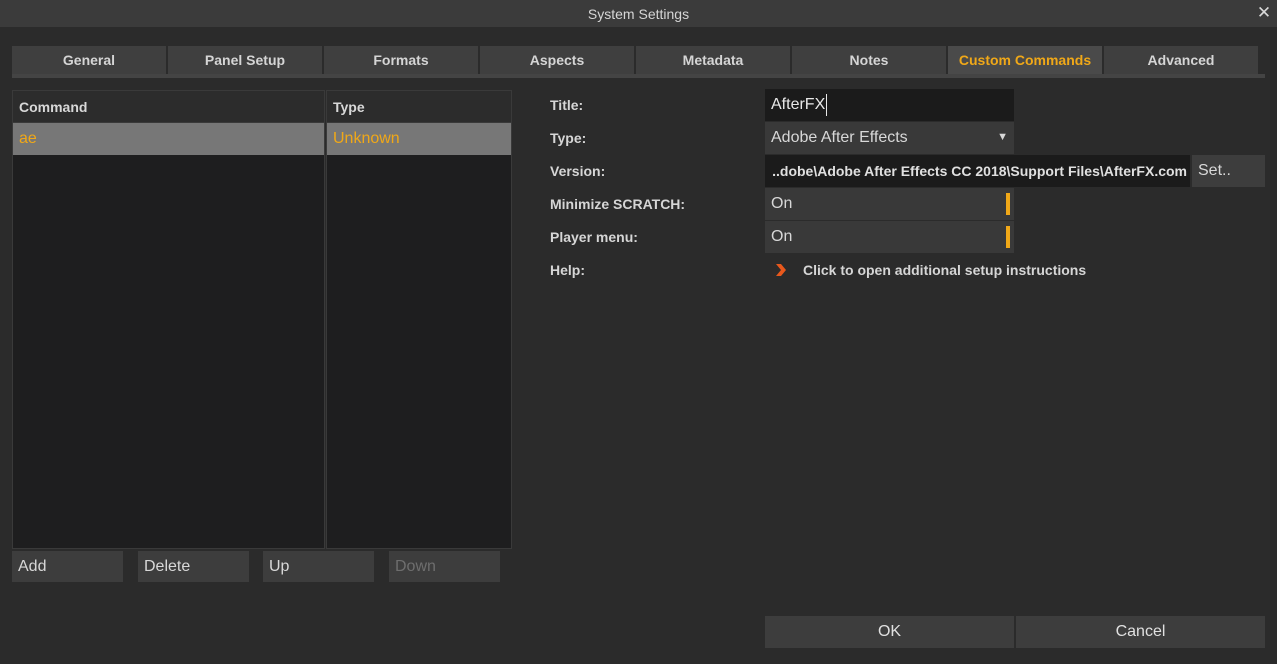  What do you see at coordinates (782, 203) in the screenshot?
I see `minimize-scratch-value: On` at bounding box center [782, 203].